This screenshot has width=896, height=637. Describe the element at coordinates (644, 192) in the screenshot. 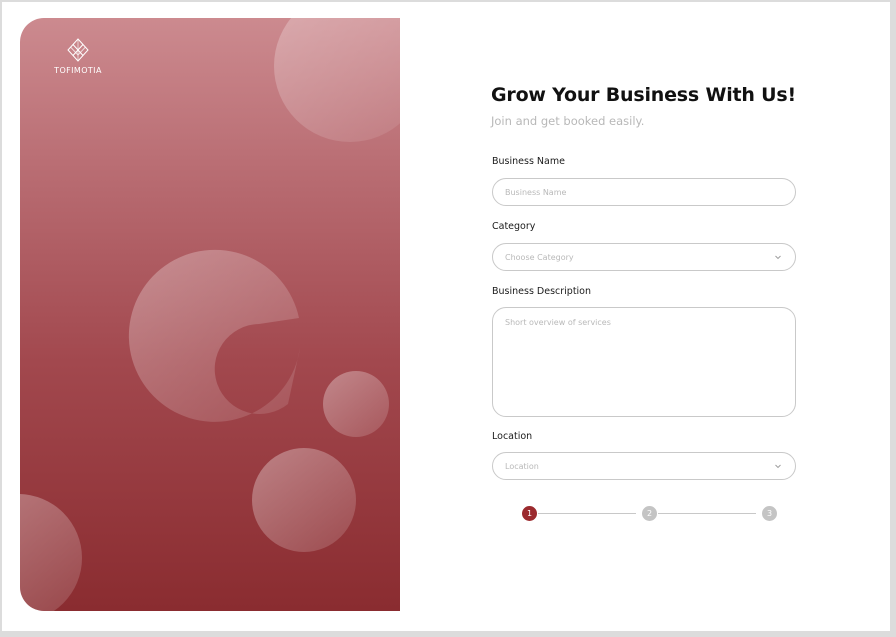

I see `business-name-input` at that location.